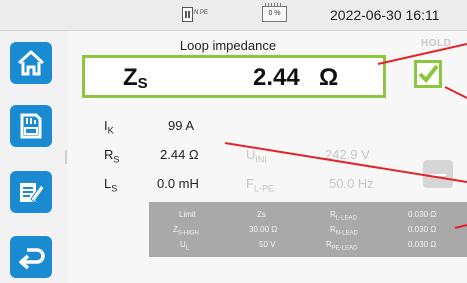 The width and height of the screenshot is (467, 283). What do you see at coordinates (455, 92) in the screenshot?
I see `callout-line-check` at bounding box center [455, 92].